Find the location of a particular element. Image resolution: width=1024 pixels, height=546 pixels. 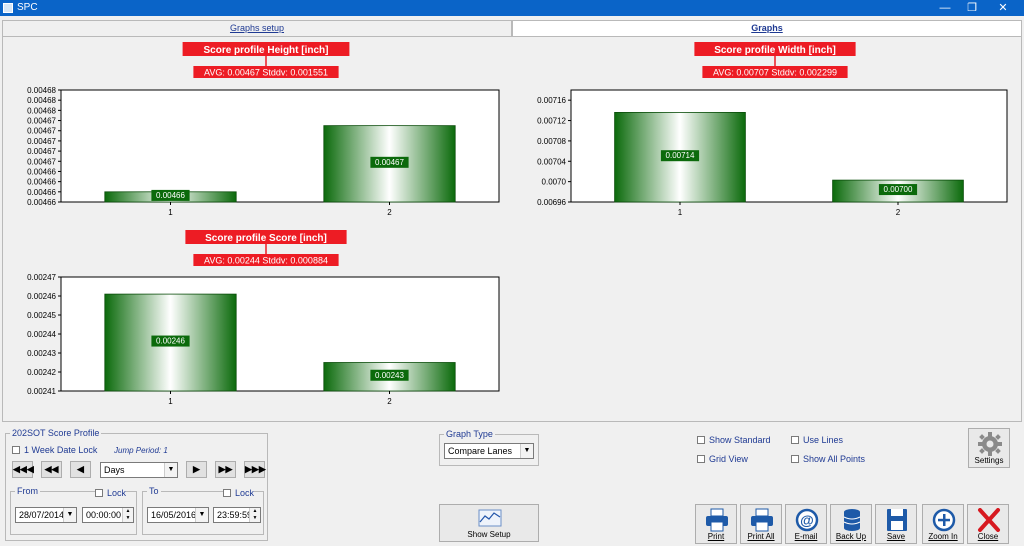

title-bar: SPC — ❐ ✕ is located at coordinates (512, 8).